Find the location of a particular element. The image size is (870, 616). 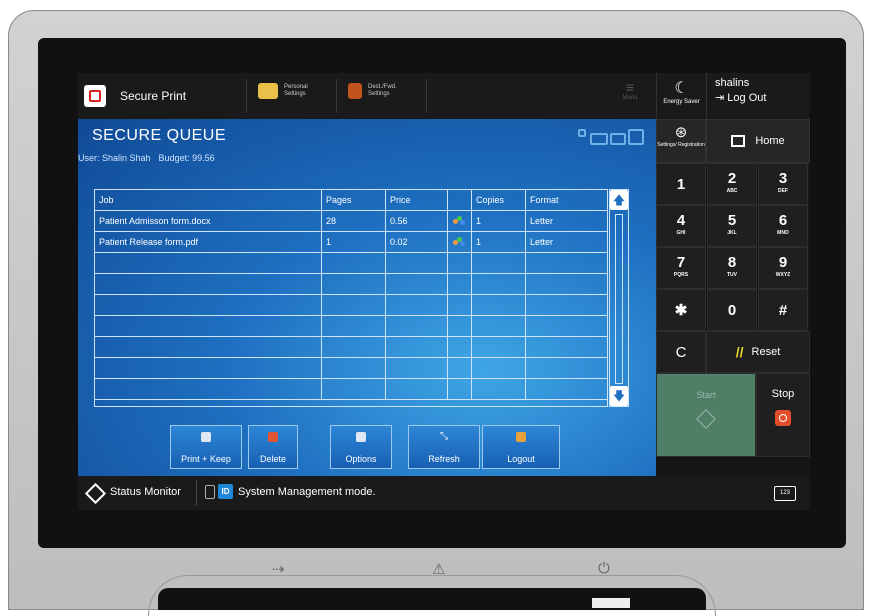

key-letters: GHI is located at coordinates (681, 233).